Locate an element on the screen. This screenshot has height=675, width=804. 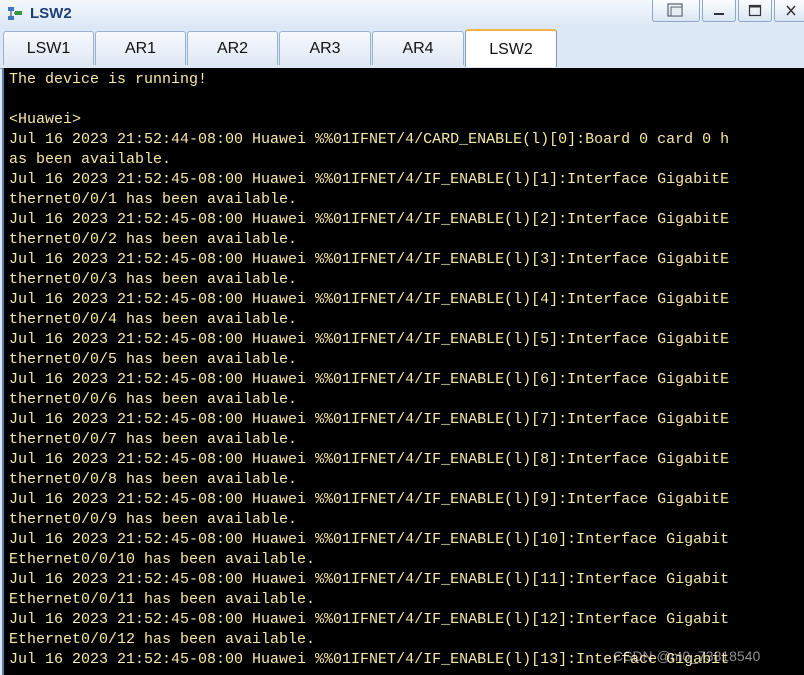
tab-lsw1: LSW1 is located at coordinates (48, 48).